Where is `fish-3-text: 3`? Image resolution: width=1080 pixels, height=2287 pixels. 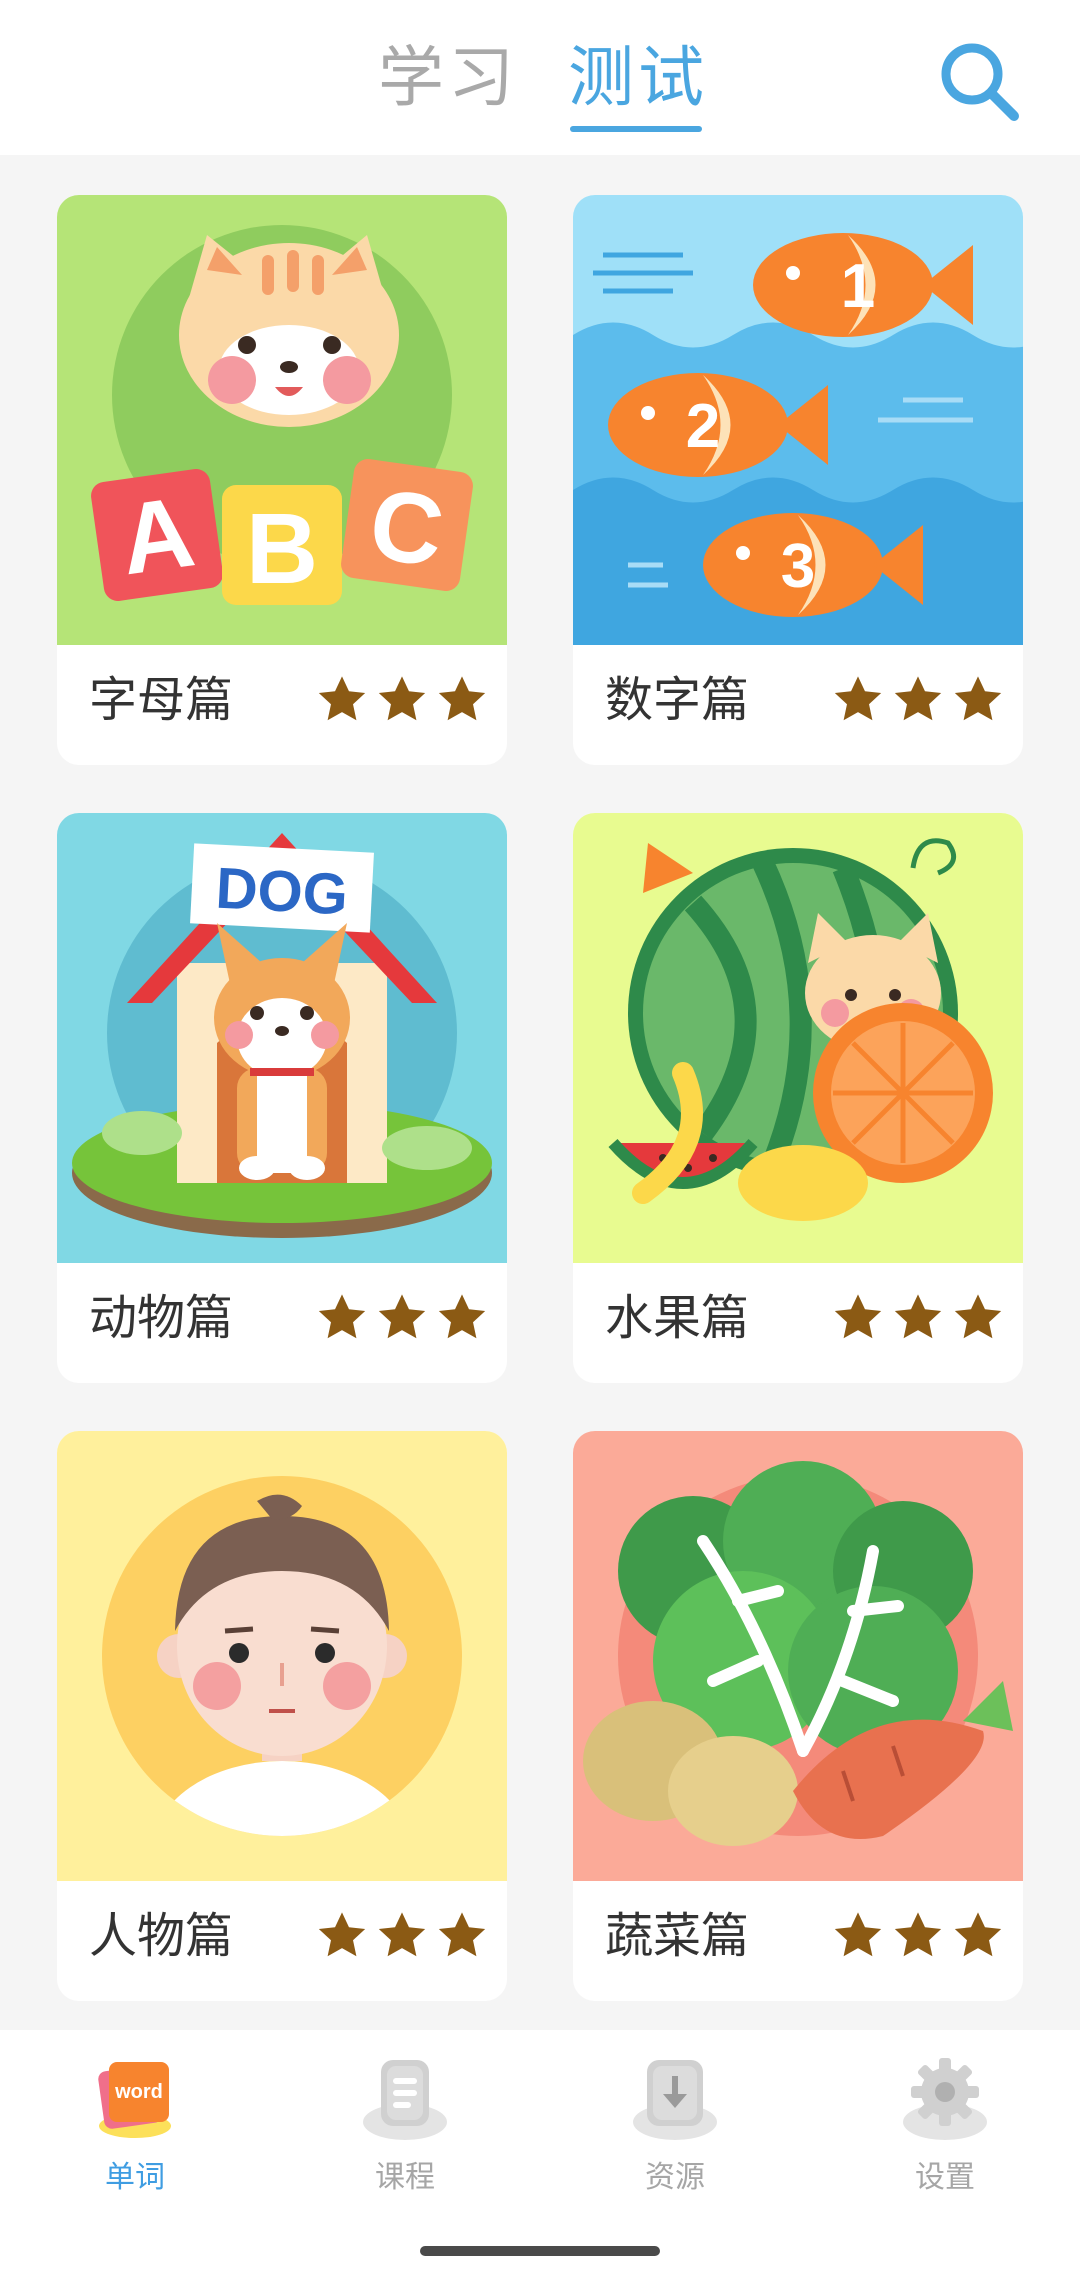 fish-3-text: 3 is located at coordinates (798, 566).